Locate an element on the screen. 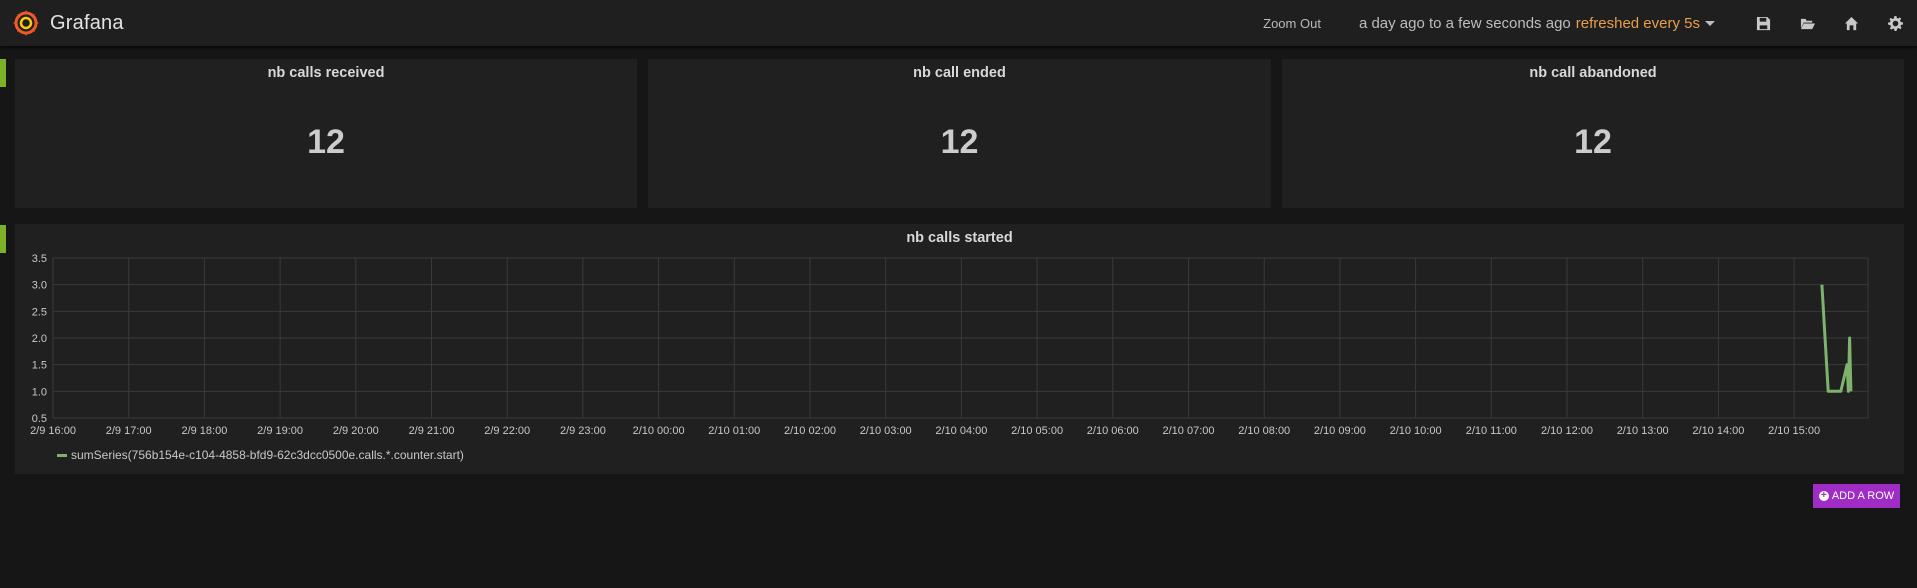 The width and height of the screenshot is (1917, 588). time-range-text: a day ago to a few seconds ago is located at coordinates (1464, 23).